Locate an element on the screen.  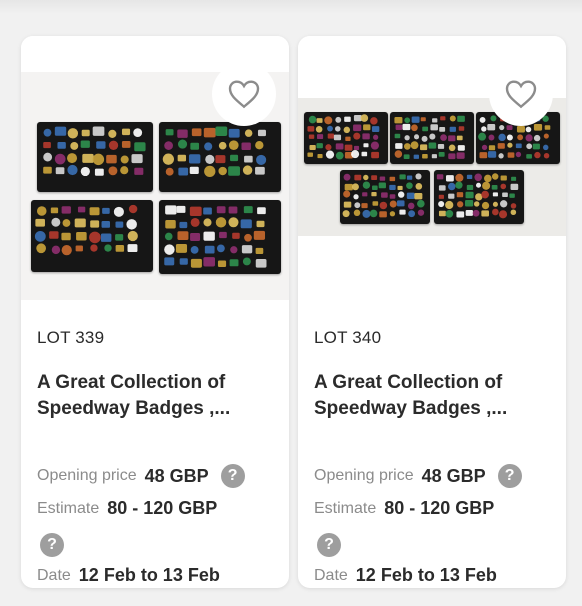
date-row: Date 12 Feb to 13 Feb is located at coordinates (405, 575).